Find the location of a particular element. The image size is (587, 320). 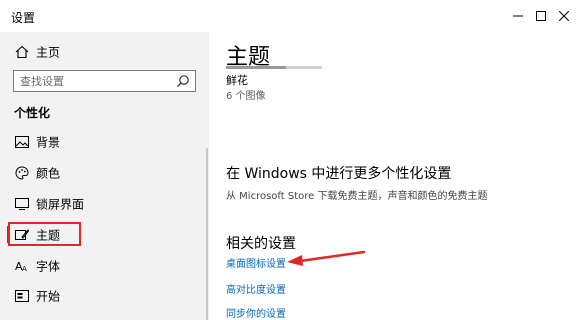

title-bar: 设置 is located at coordinates (293, 16).